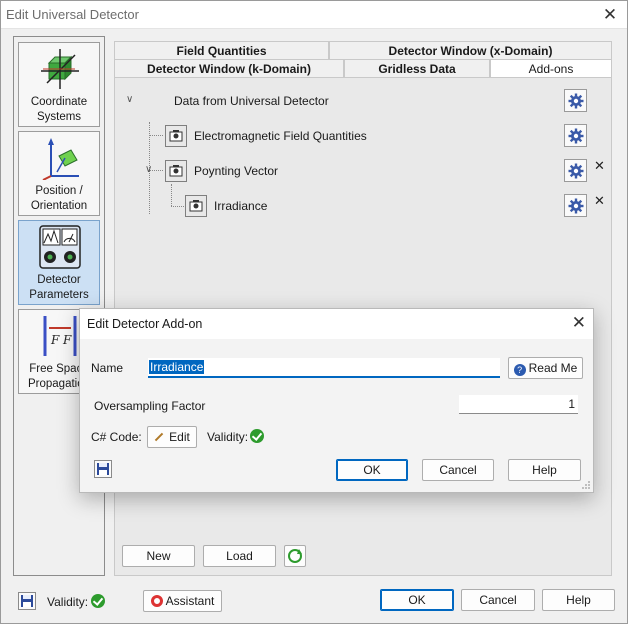 This screenshot has width=628, height=624. What do you see at coordinates (579, 323) in the screenshot?
I see `dialog-close-icon: ✕` at bounding box center [579, 323].